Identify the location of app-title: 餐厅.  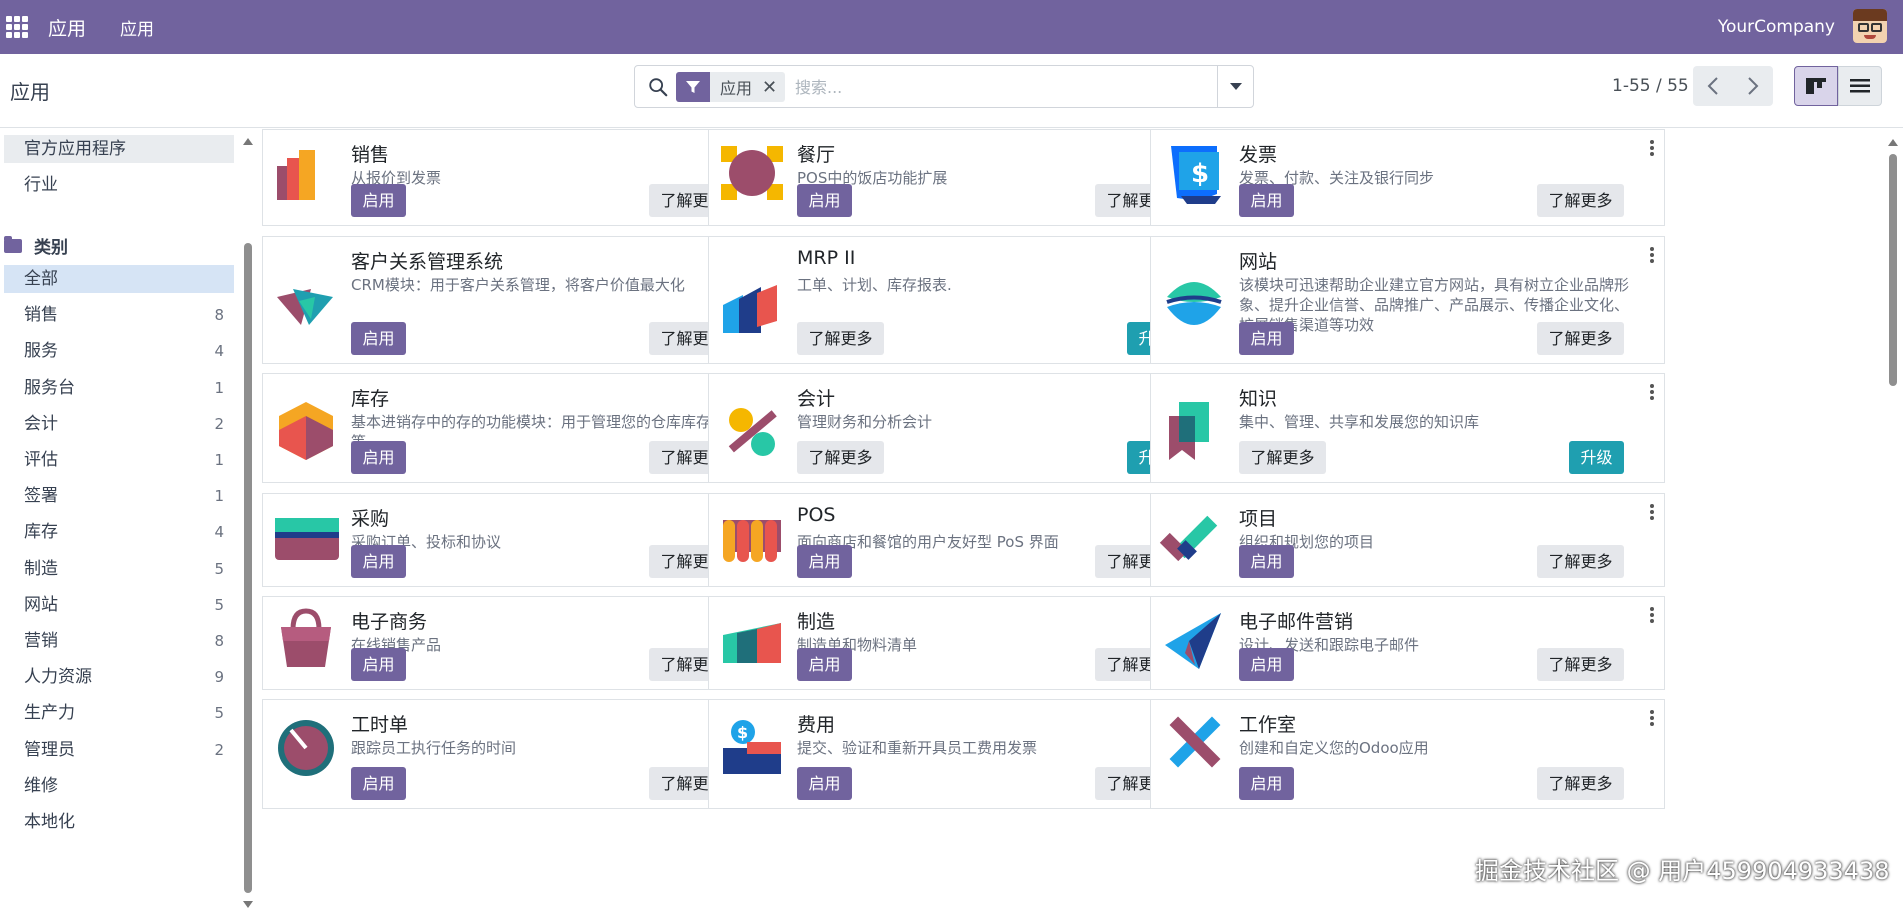
(816, 155).